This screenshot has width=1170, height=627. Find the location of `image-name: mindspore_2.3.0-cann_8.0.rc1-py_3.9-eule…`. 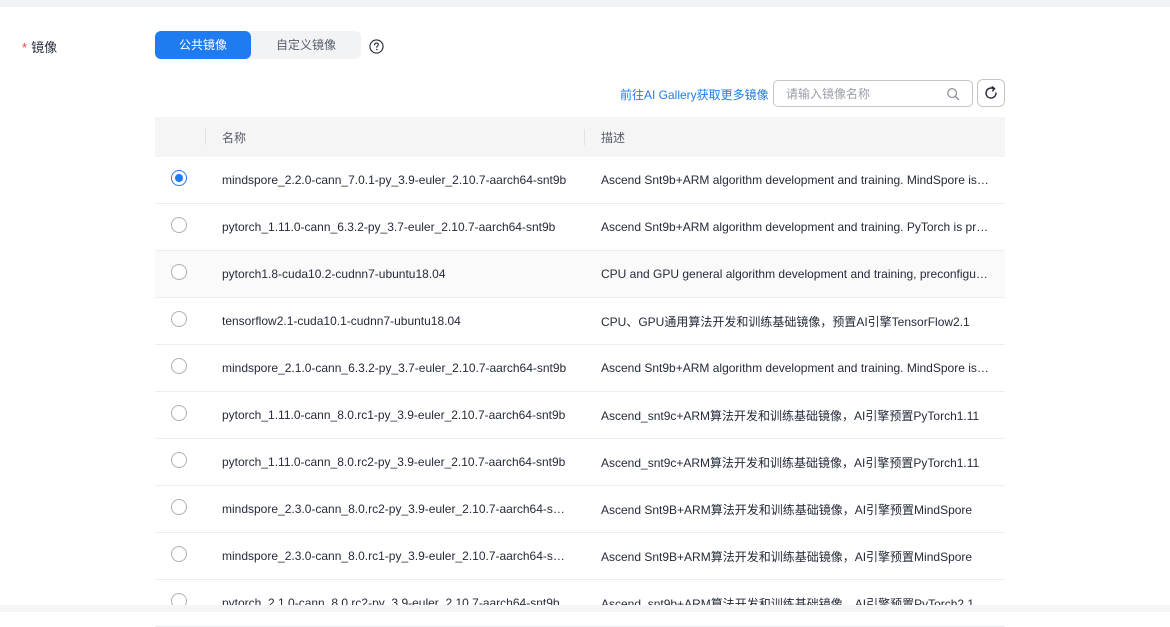

image-name: mindspore_2.3.0-cann_8.0.rc1-py_3.9-eule… is located at coordinates (393, 556).